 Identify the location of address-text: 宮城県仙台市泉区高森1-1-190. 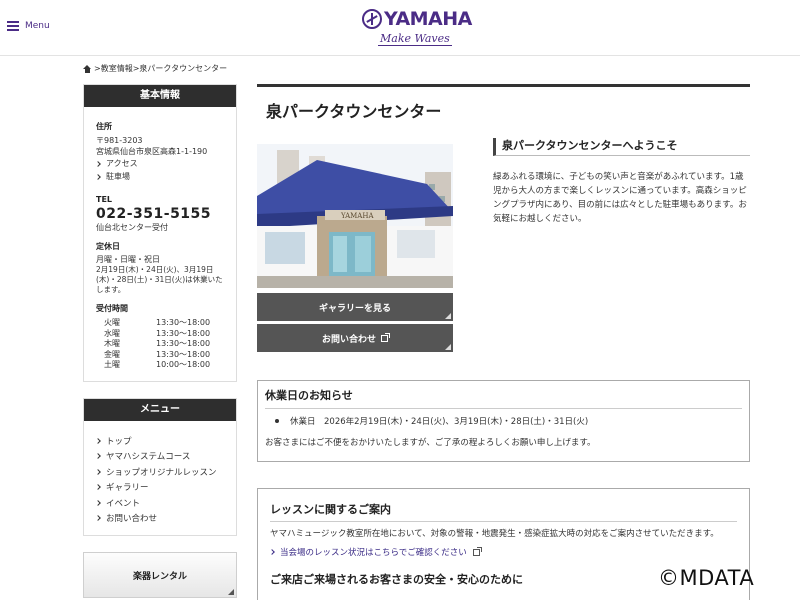
(152, 151).